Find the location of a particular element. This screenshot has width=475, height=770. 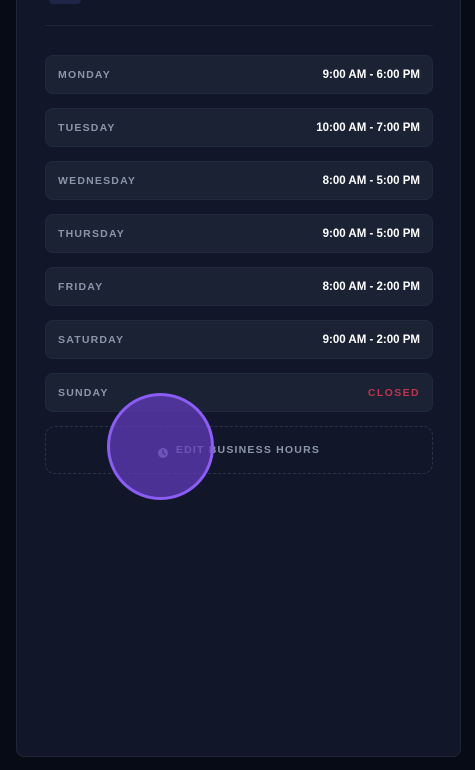

clock-icon is located at coordinates (162, 451).